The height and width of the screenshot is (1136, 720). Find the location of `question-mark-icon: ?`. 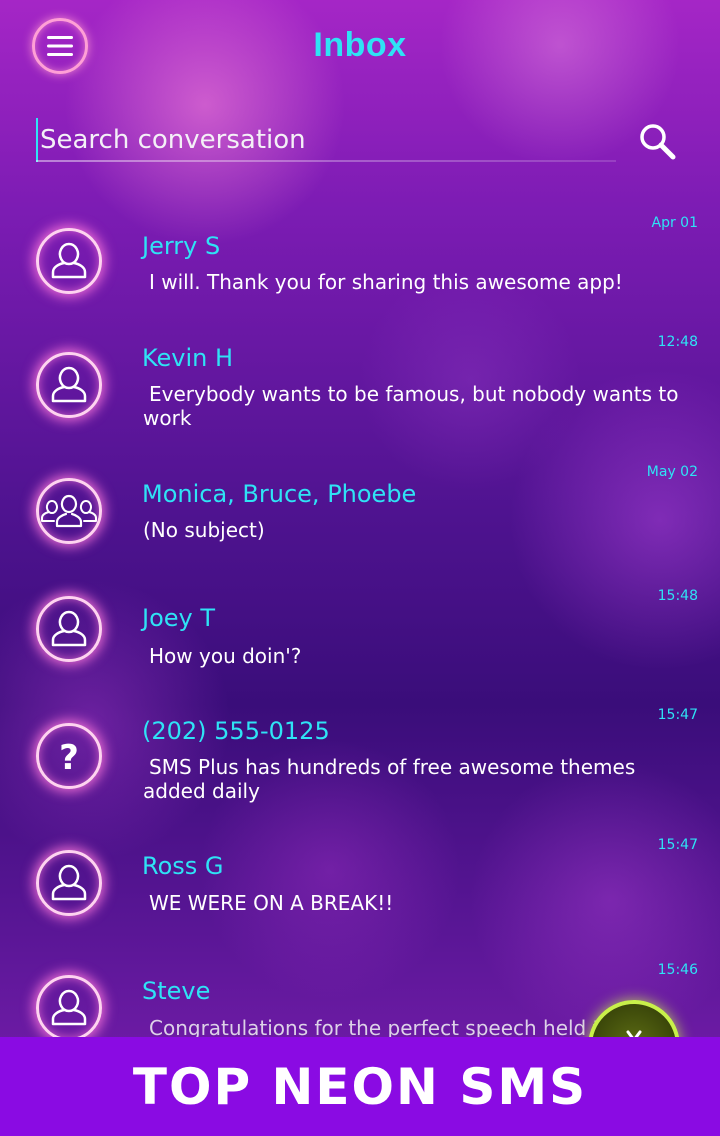

question-mark-icon: ? is located at coordinates (69, 758).